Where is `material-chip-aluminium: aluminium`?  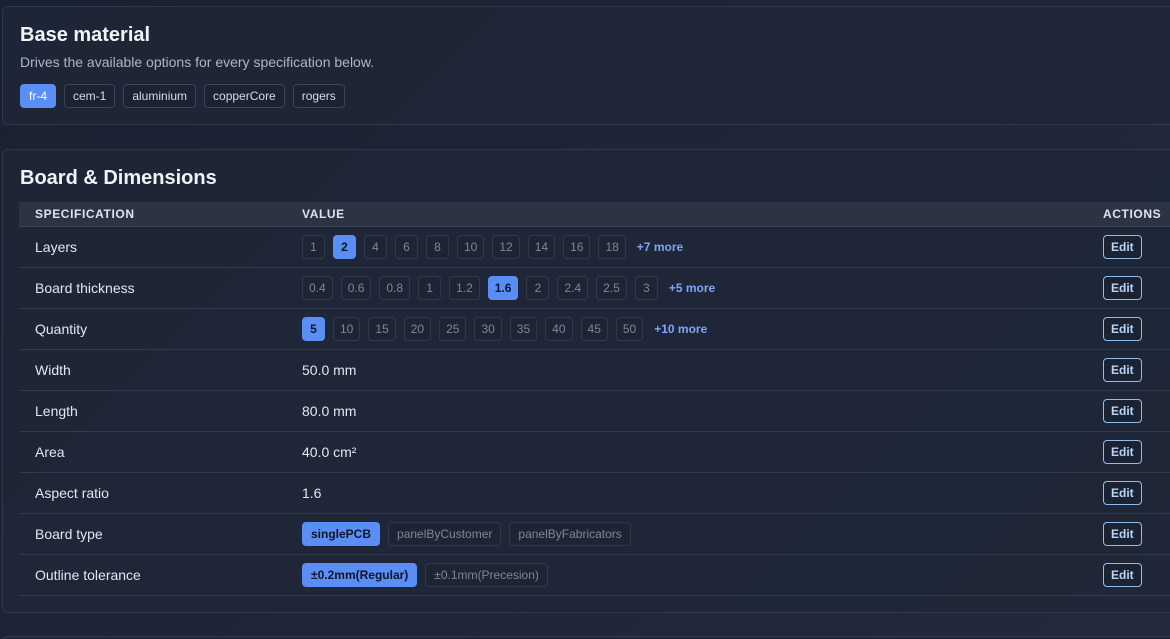
material-chip-aluminium: aluminium is located at coordinates (160, 96).